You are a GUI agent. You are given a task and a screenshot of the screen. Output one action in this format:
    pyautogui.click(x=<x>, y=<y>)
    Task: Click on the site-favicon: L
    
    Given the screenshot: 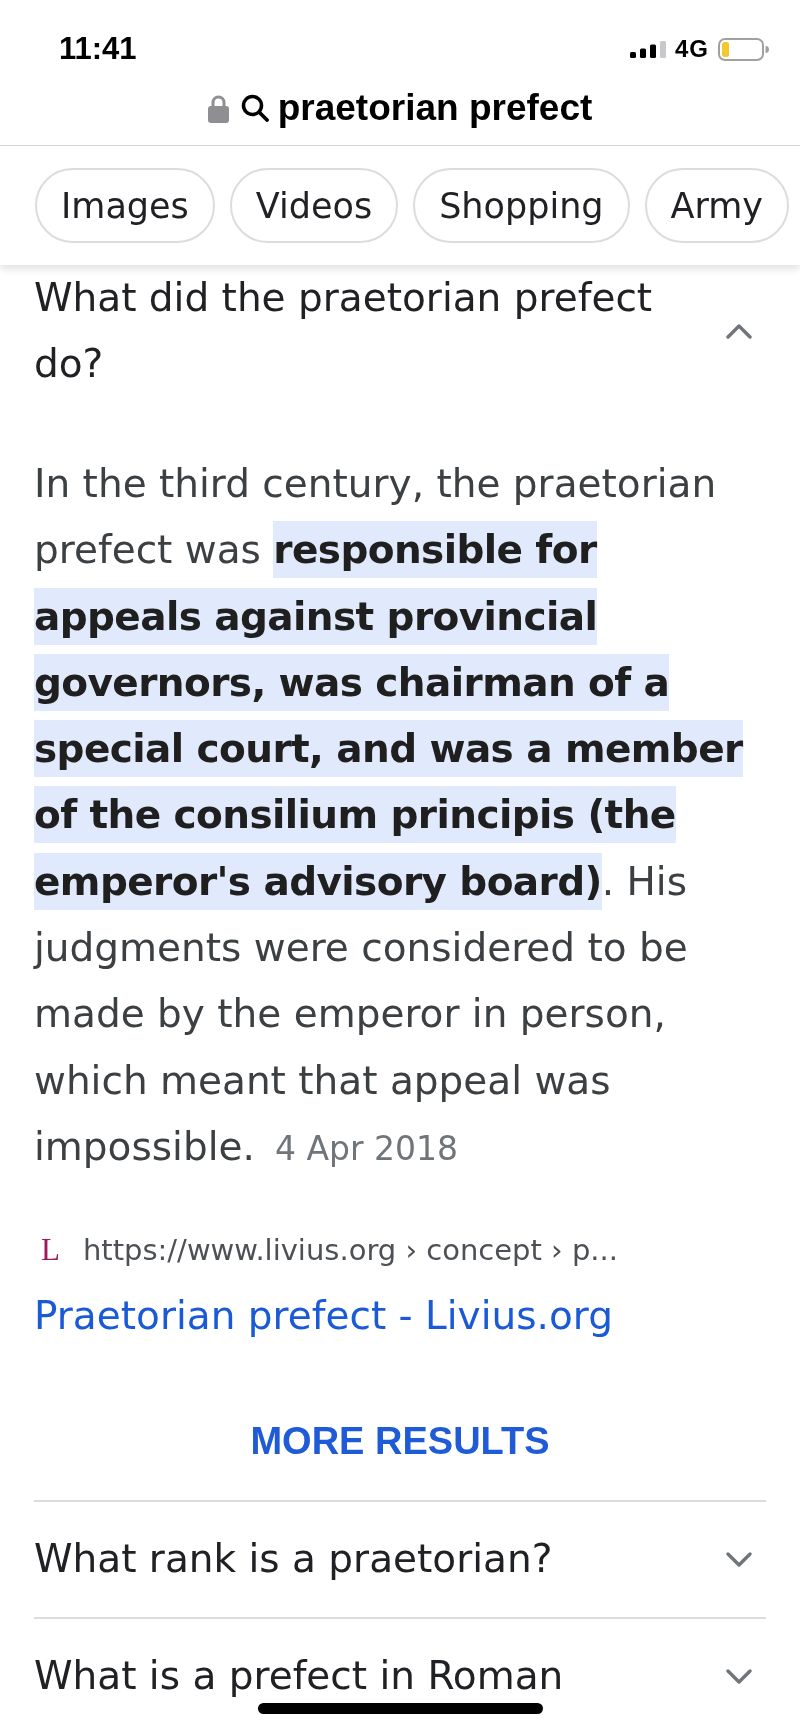 What is the action you would take?
    pyautogui.click(x=50, y=1250)
    